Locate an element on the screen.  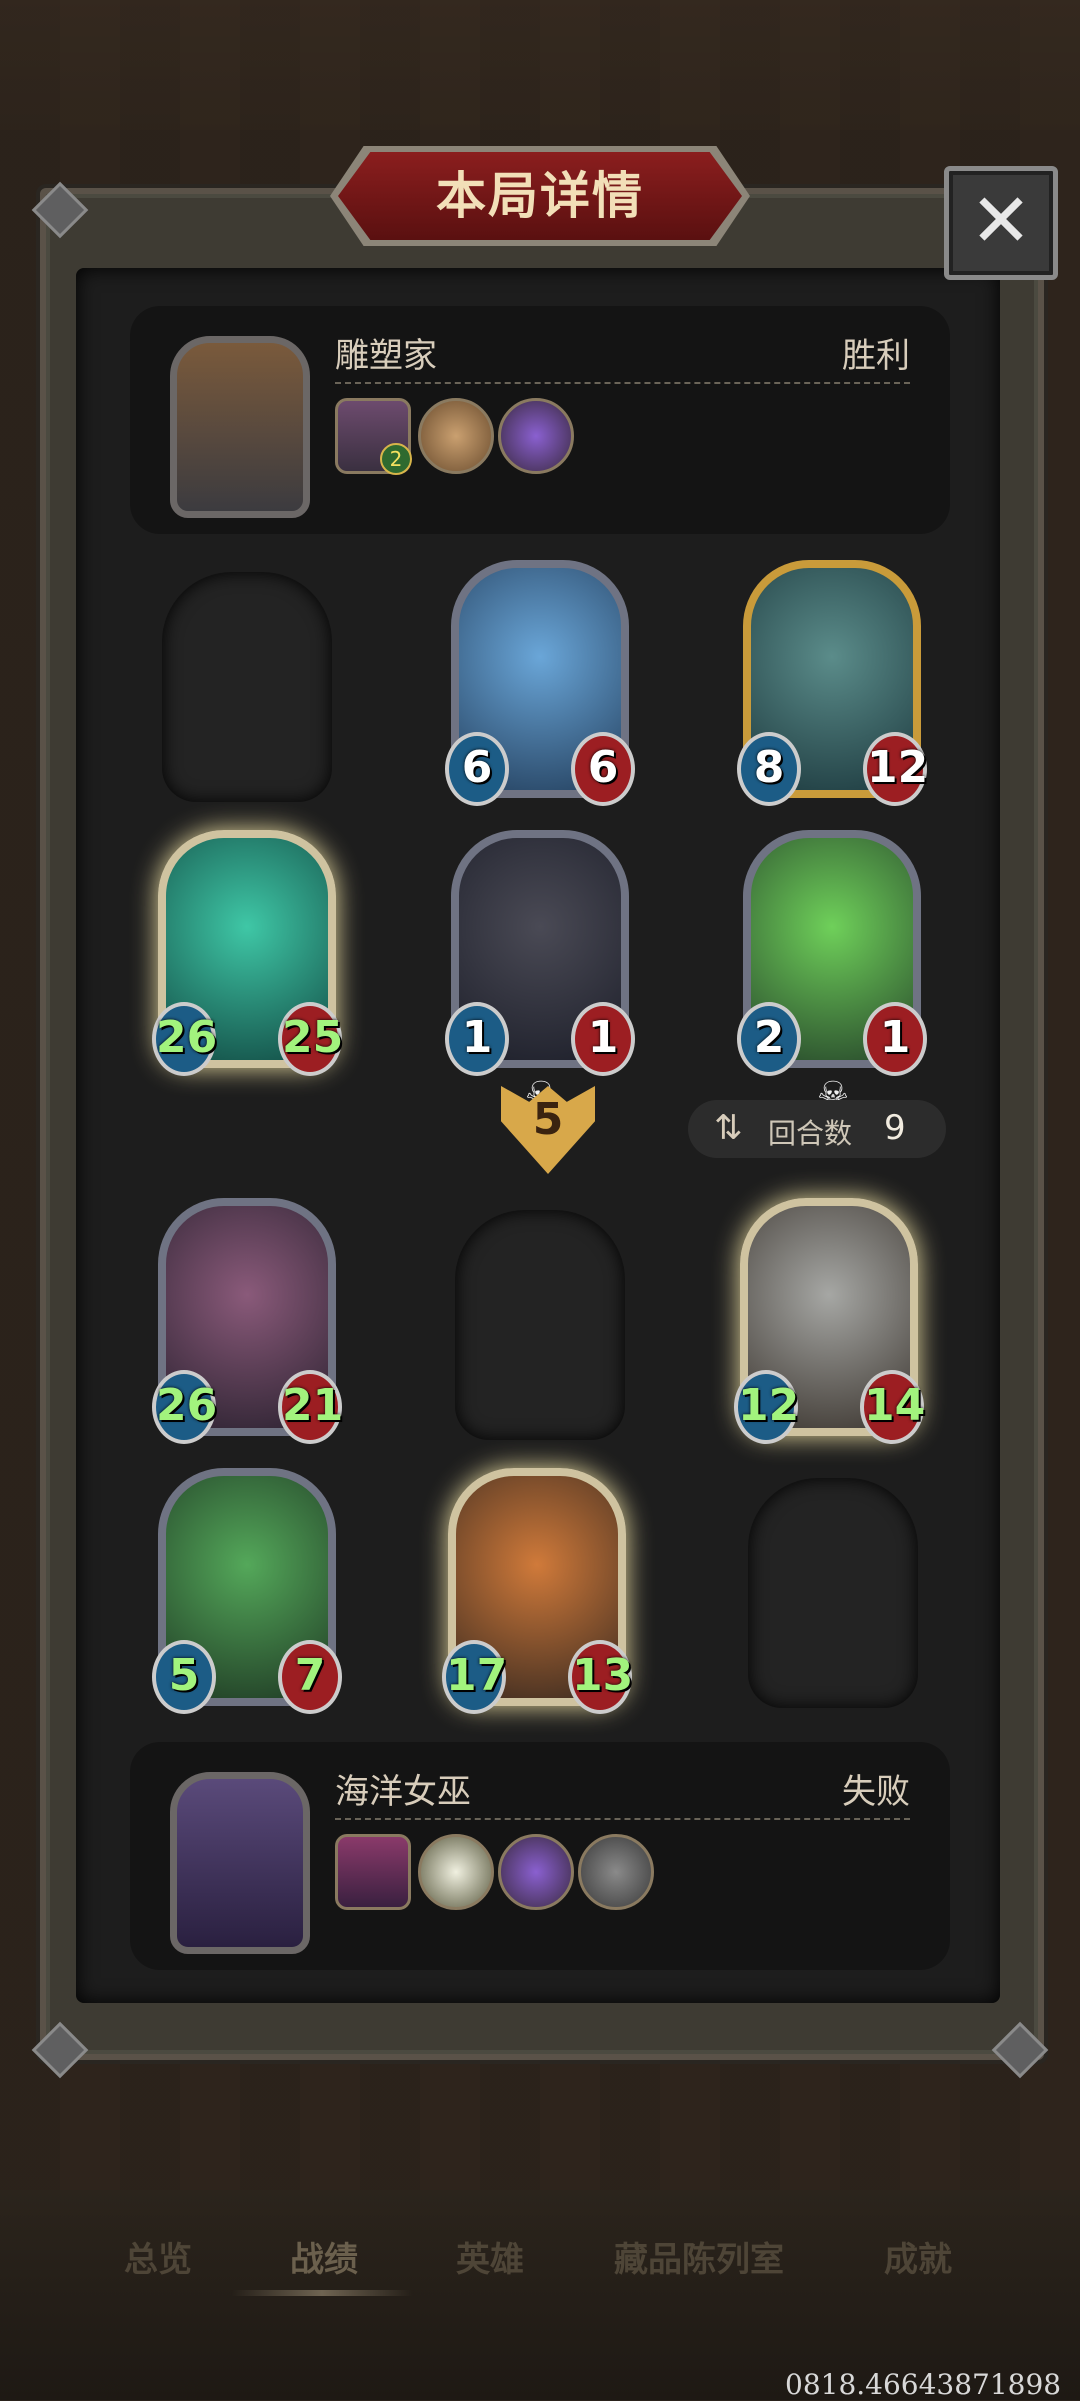
top-player-summary: 雕塑家 胜利 2 is located at coordinates (540, 420).